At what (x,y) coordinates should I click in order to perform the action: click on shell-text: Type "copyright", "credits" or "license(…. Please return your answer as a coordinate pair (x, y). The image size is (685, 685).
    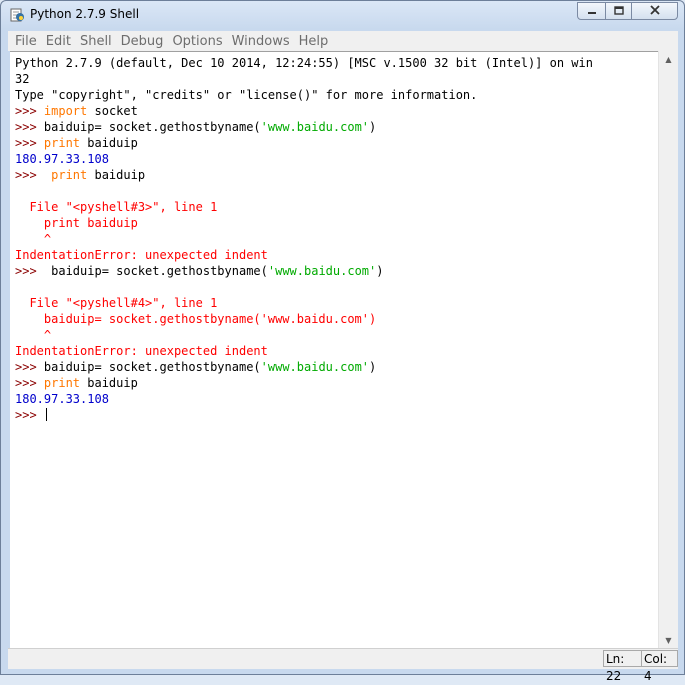
    Looking at the image, I should click on (246, 95).